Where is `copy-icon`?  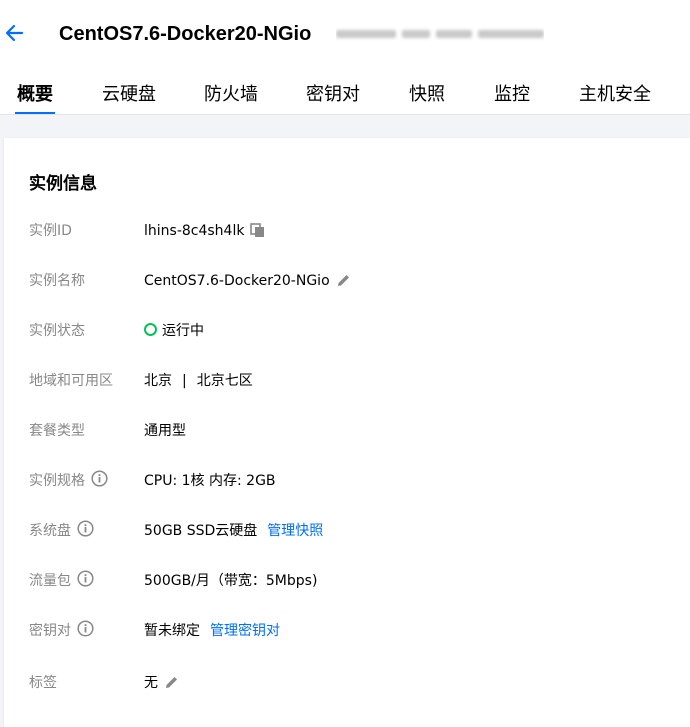
copy-icon is located at coordinates (257, 234).